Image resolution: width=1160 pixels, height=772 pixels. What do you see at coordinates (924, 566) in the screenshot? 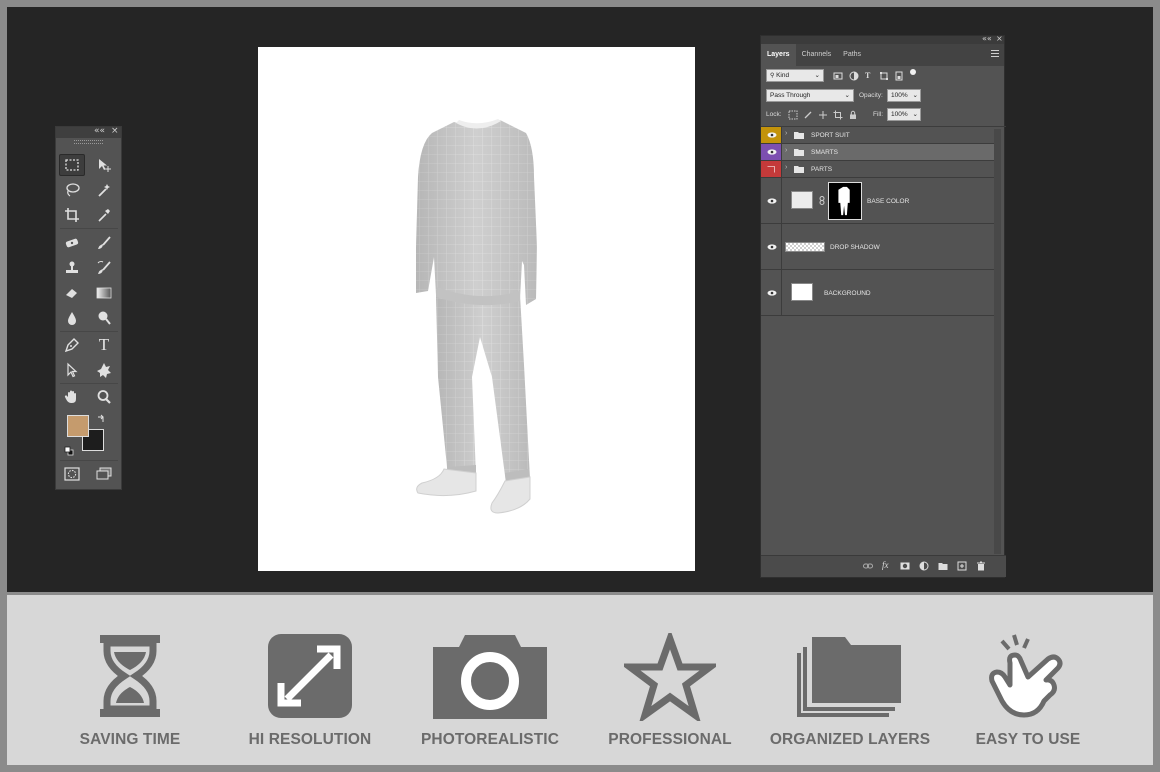
I see `adjustment-icon` at bounding box center [924, 566].